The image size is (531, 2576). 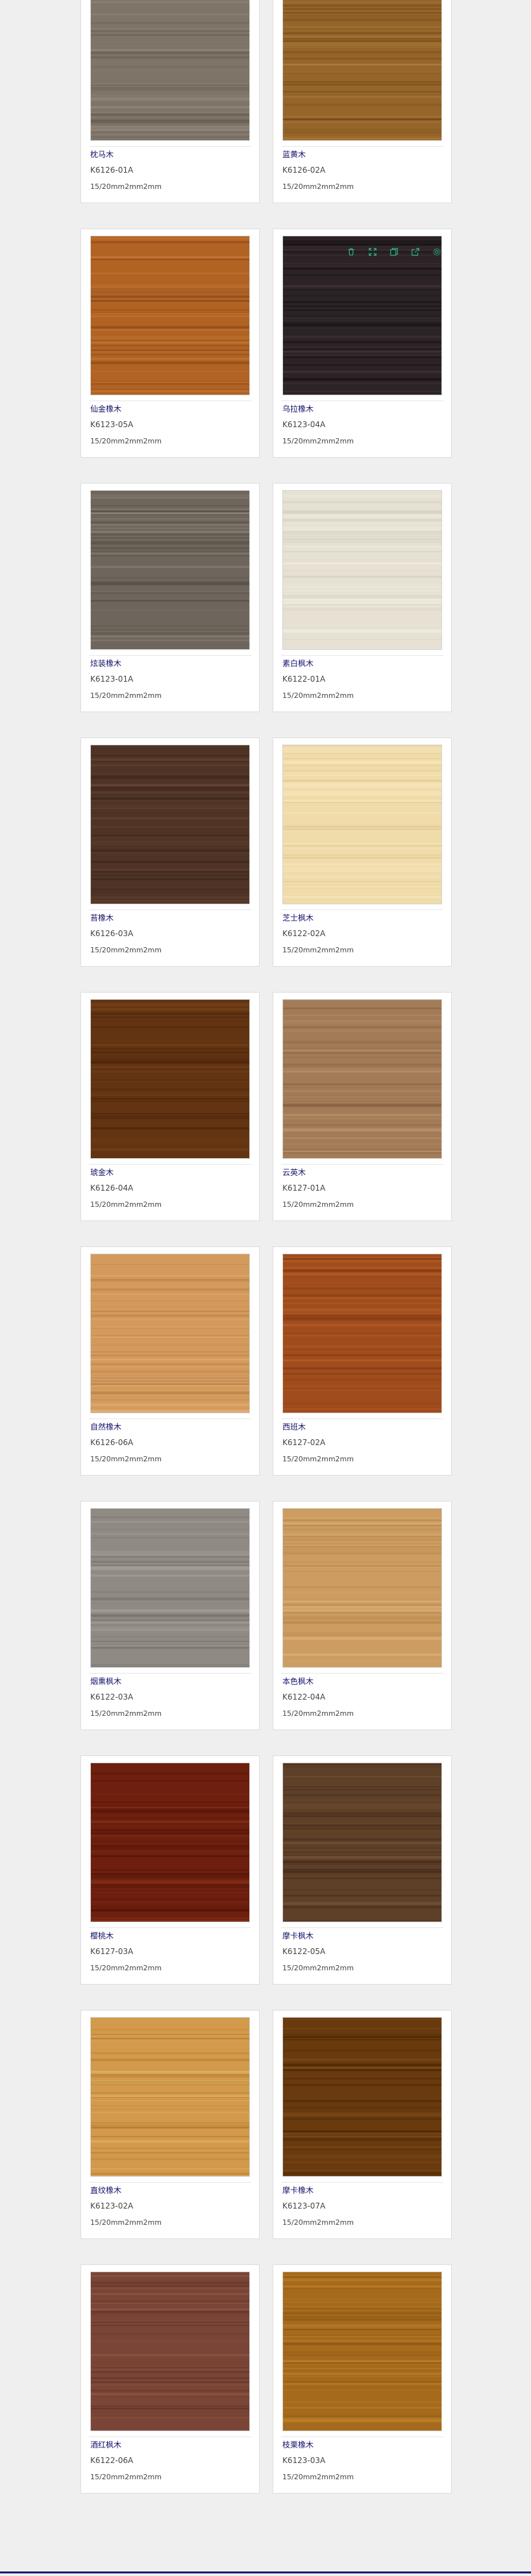 What do you see at coordinates (102, 917) in the screenshot?
I see `product-name: 苔橡木` at bounding box center [102, 917].